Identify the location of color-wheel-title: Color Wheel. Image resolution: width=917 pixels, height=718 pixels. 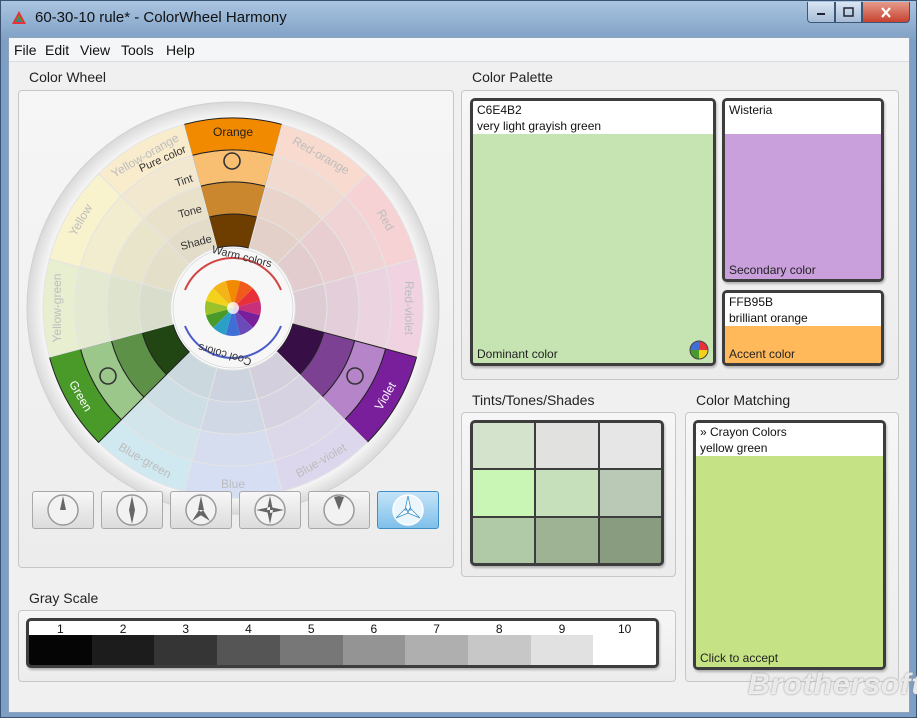
(68, 77).